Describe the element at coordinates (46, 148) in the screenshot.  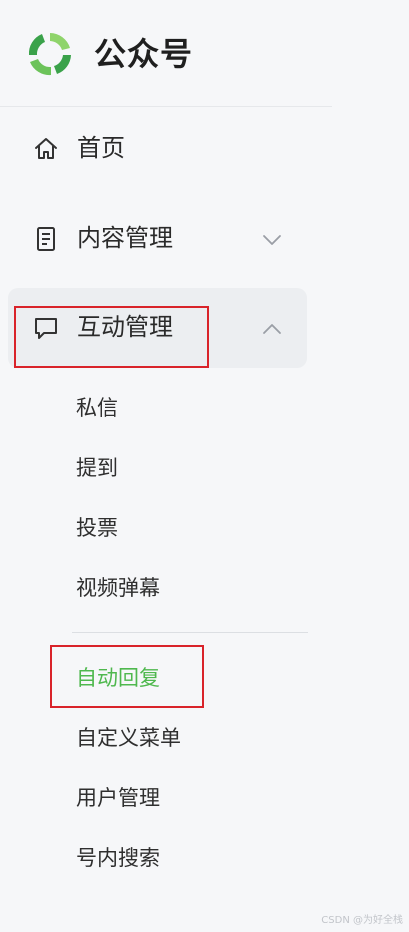
I see `home-icon` at that location.